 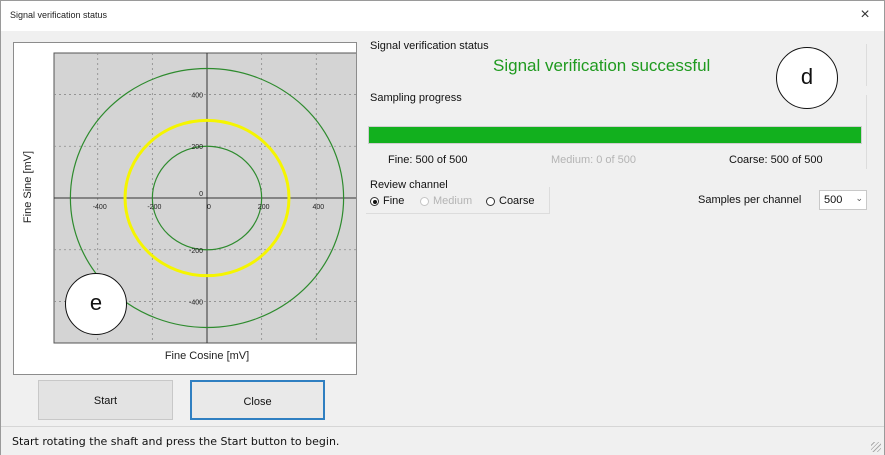 What do you see at coordinates (593, 160) in the screenshot?
I see `medium-count: Medium: 0 of 500` at bounding box center [593, 160].